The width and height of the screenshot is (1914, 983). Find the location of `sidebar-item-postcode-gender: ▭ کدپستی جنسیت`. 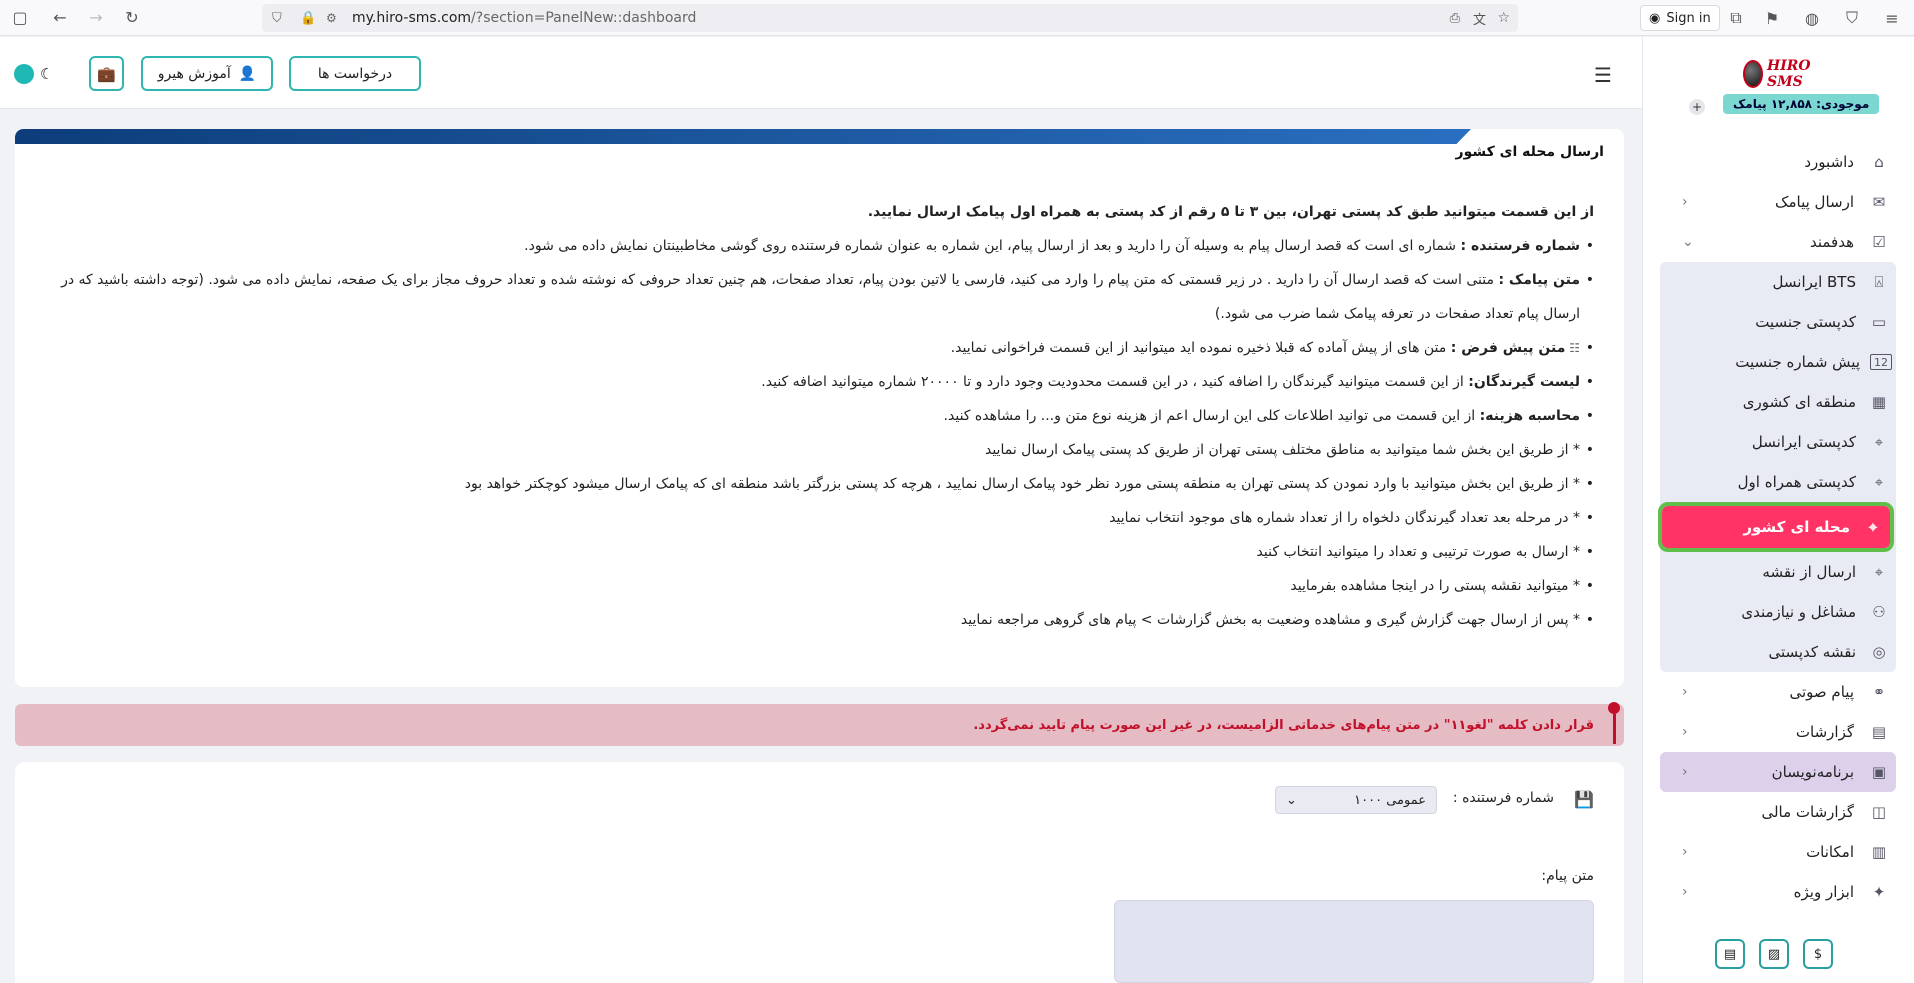

sidebar-item-postcode-gender: ▭ کدپستی جنسیت is located at coordinates (1778, 322).